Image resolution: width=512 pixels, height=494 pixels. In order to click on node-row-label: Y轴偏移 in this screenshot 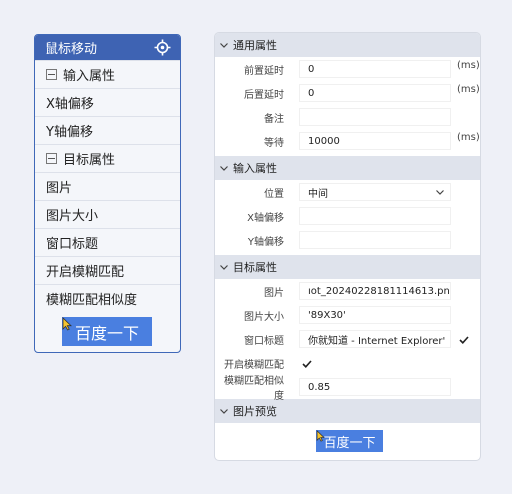, I will do `click(69, 132)`.